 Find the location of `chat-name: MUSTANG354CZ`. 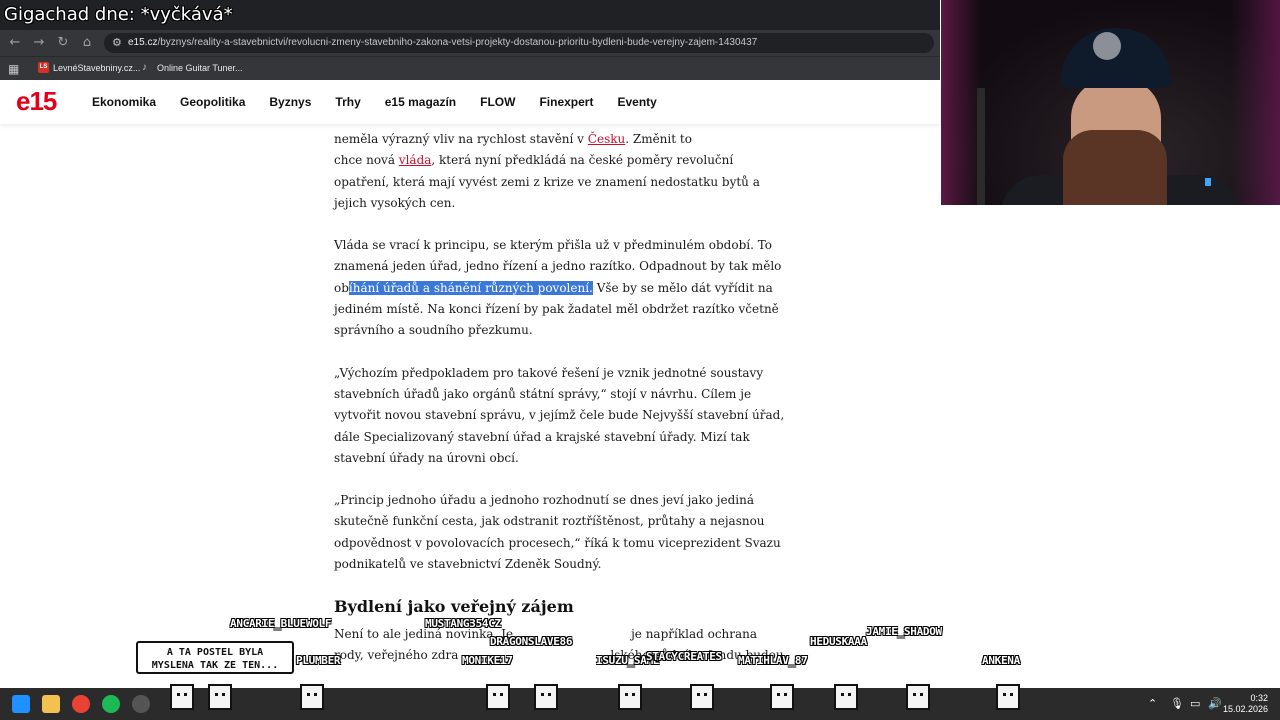

chat-name: MUSTANG354CZ is located at coordinates (463, 623).